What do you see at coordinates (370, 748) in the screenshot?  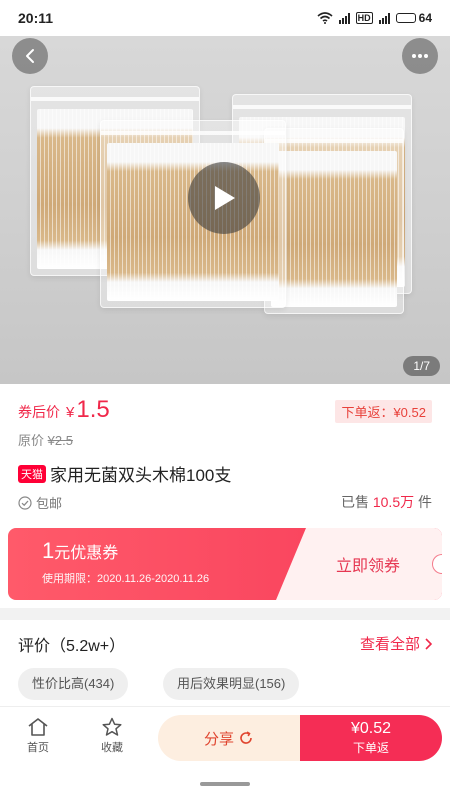 I see `order-label: 下单返` at bounding box center [370, 748].